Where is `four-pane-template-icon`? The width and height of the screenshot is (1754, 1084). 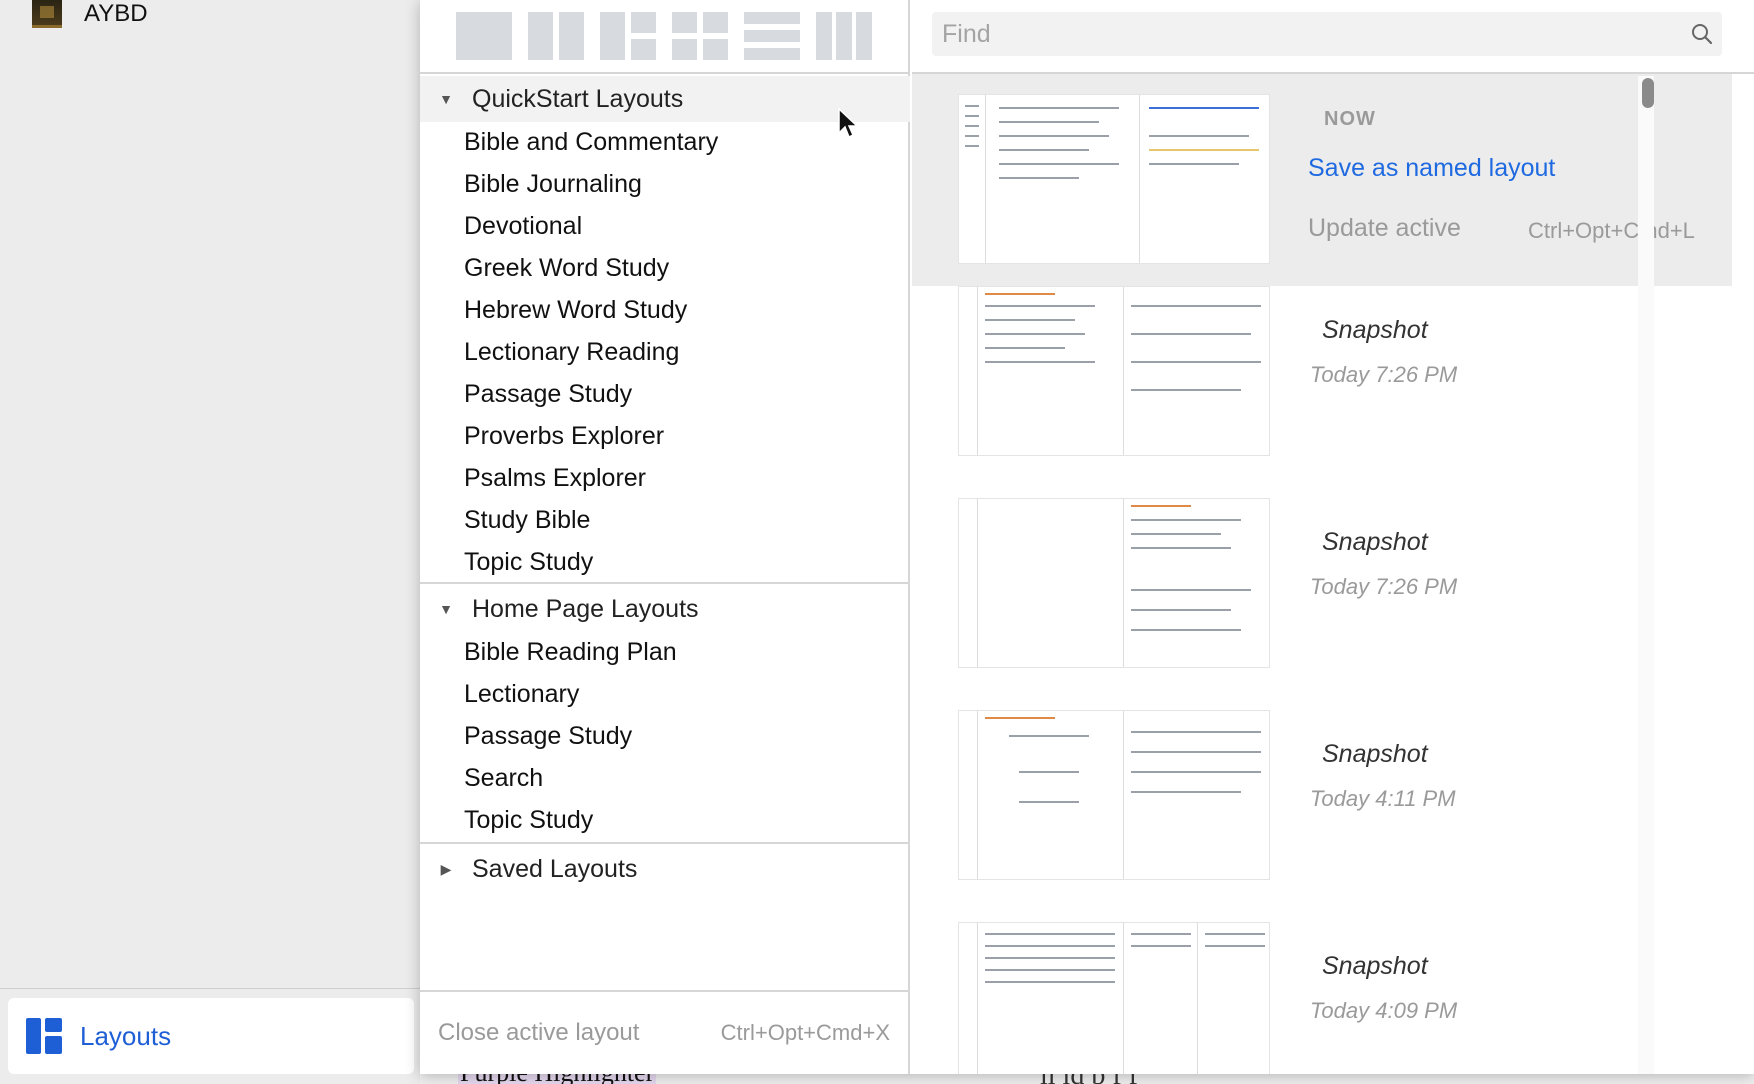
four-pane-template-icon is located at coordinates (700, 36).